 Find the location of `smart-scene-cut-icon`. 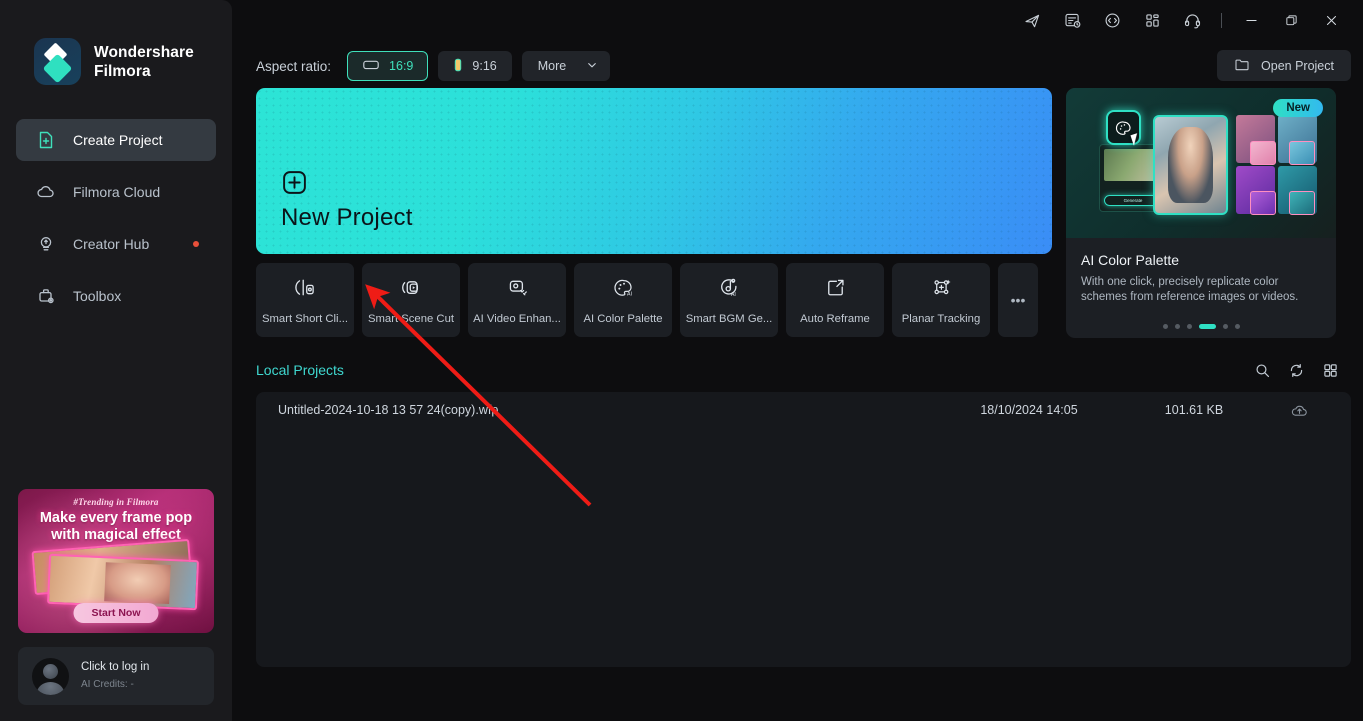

smart-scene-cut-icon is located at coordinates (411, 290).